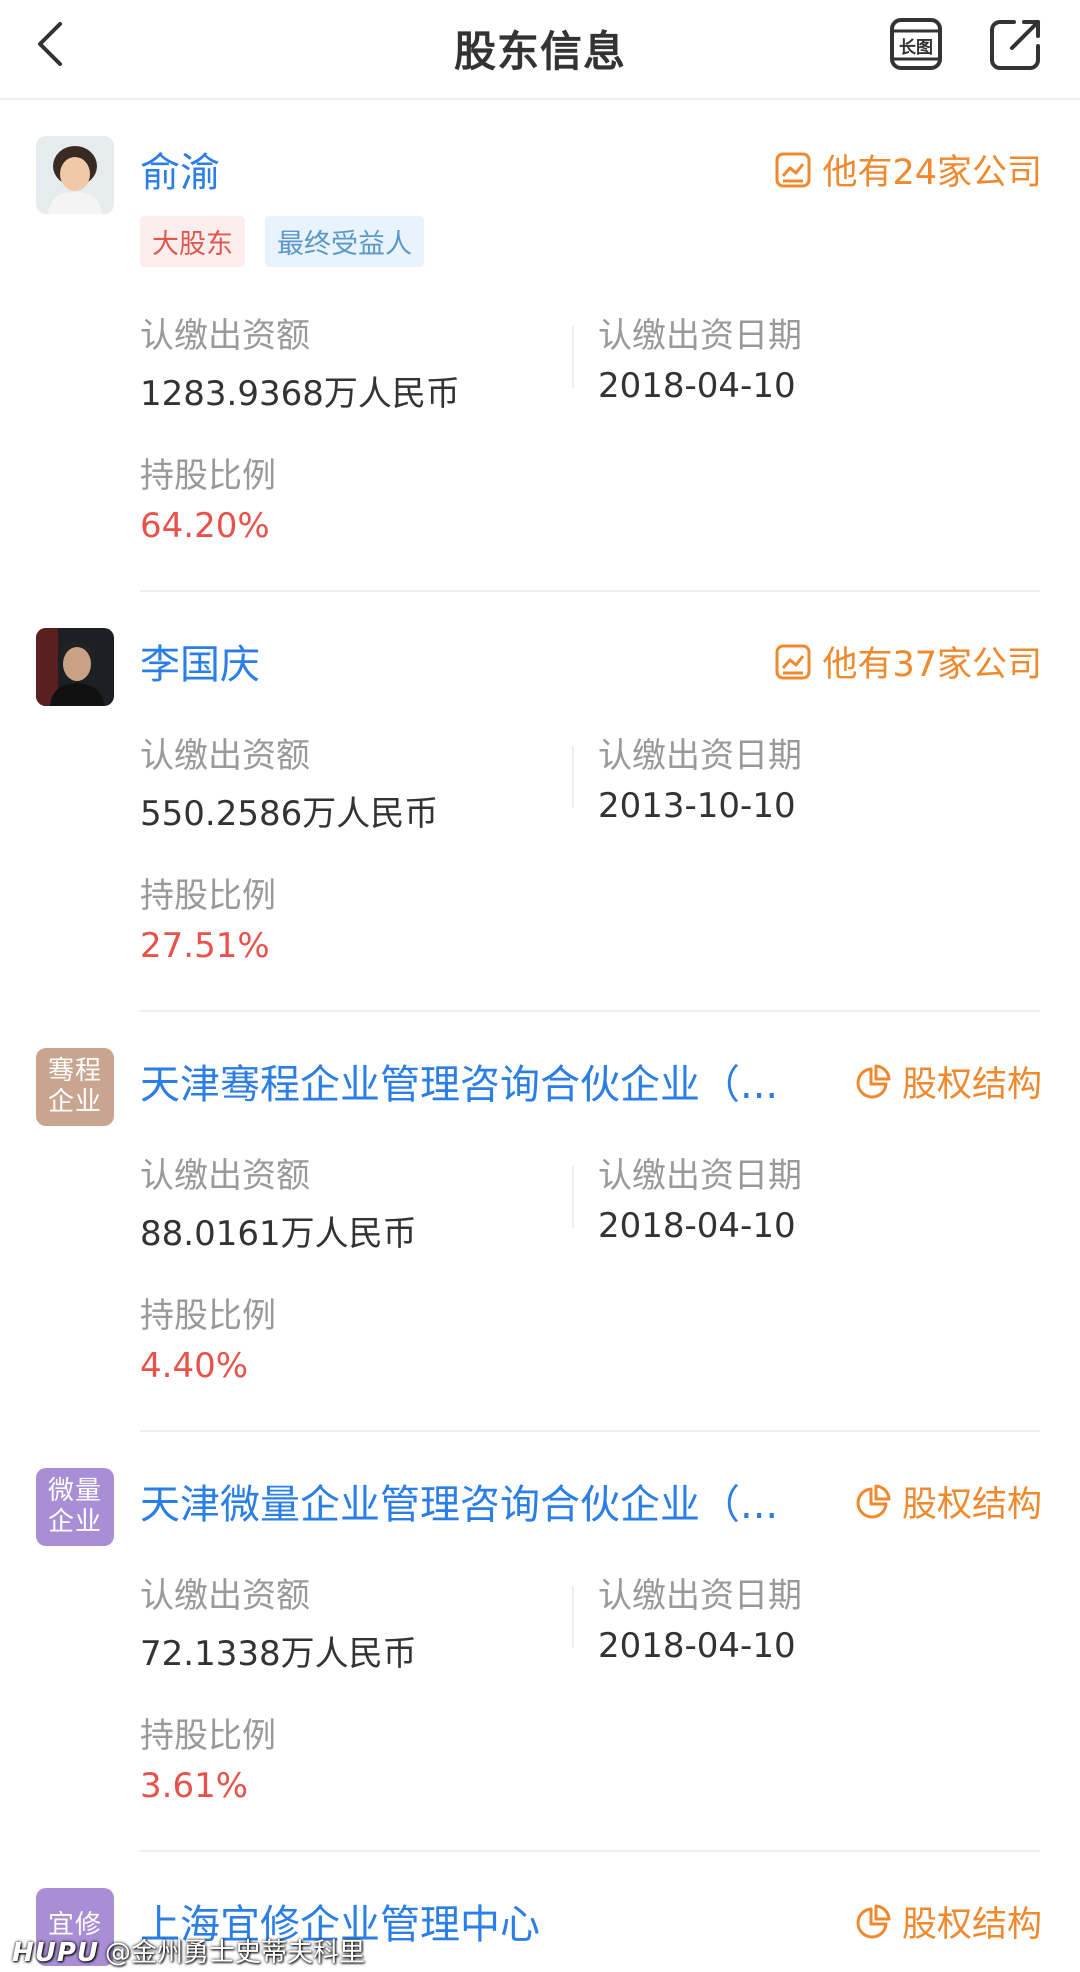 This screenshot has height=1972, width=1080. I want to click on ratio-value: 3.61%, so click(194, 1786).